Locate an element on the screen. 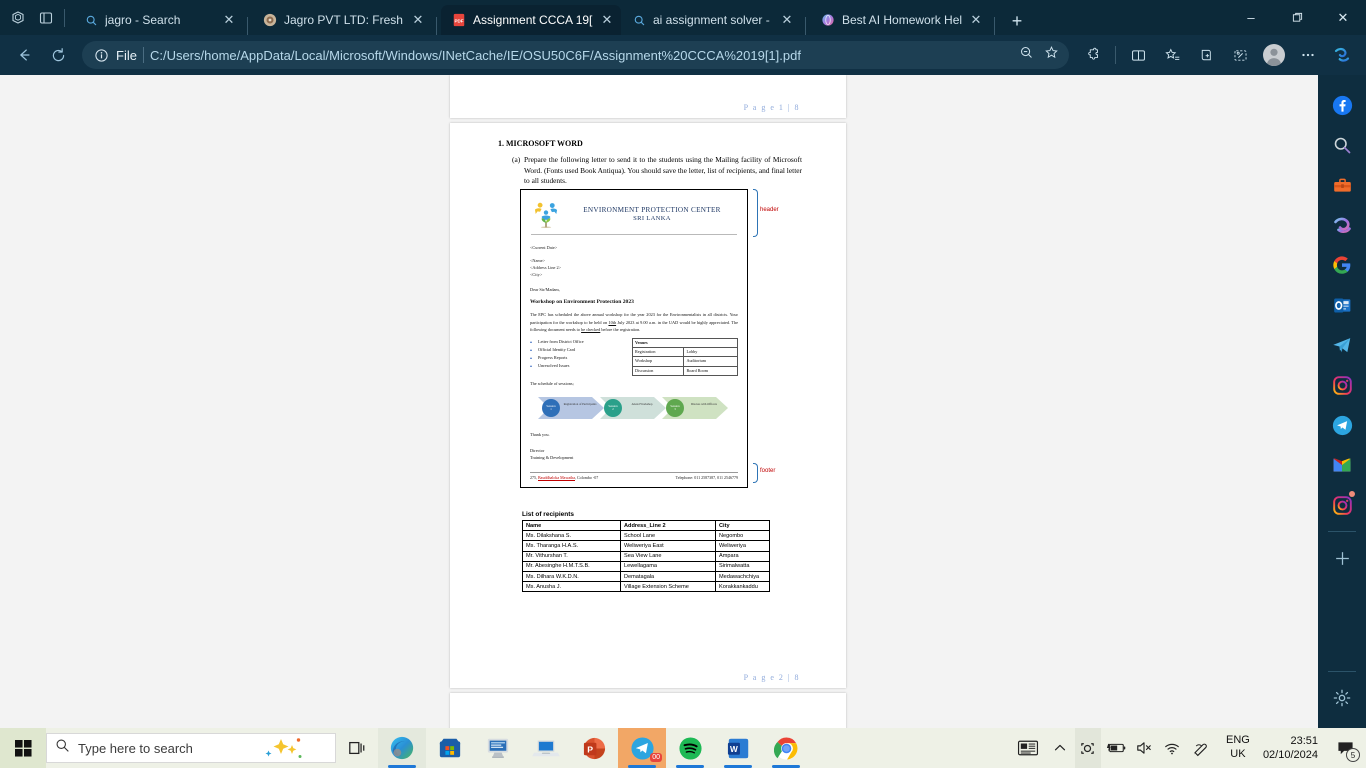  para-date: 10th is located at coordinates (612, 322).